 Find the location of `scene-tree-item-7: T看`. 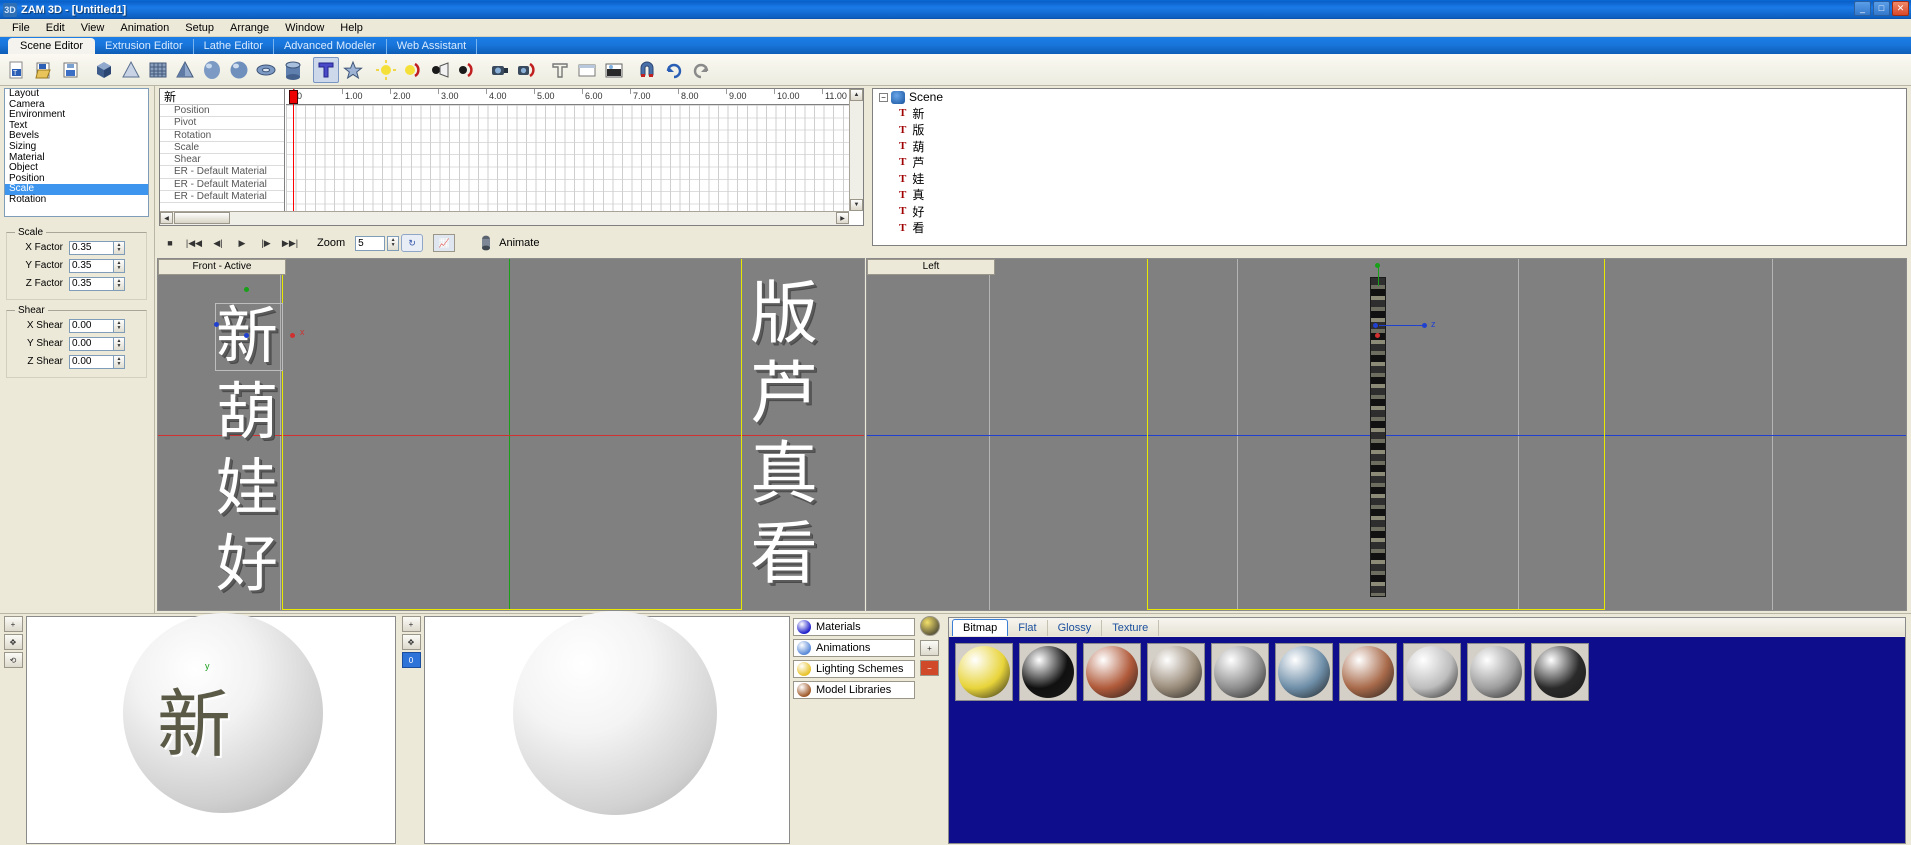

scene-tree-item-7: T看 is located at coordinates (1389, 227).